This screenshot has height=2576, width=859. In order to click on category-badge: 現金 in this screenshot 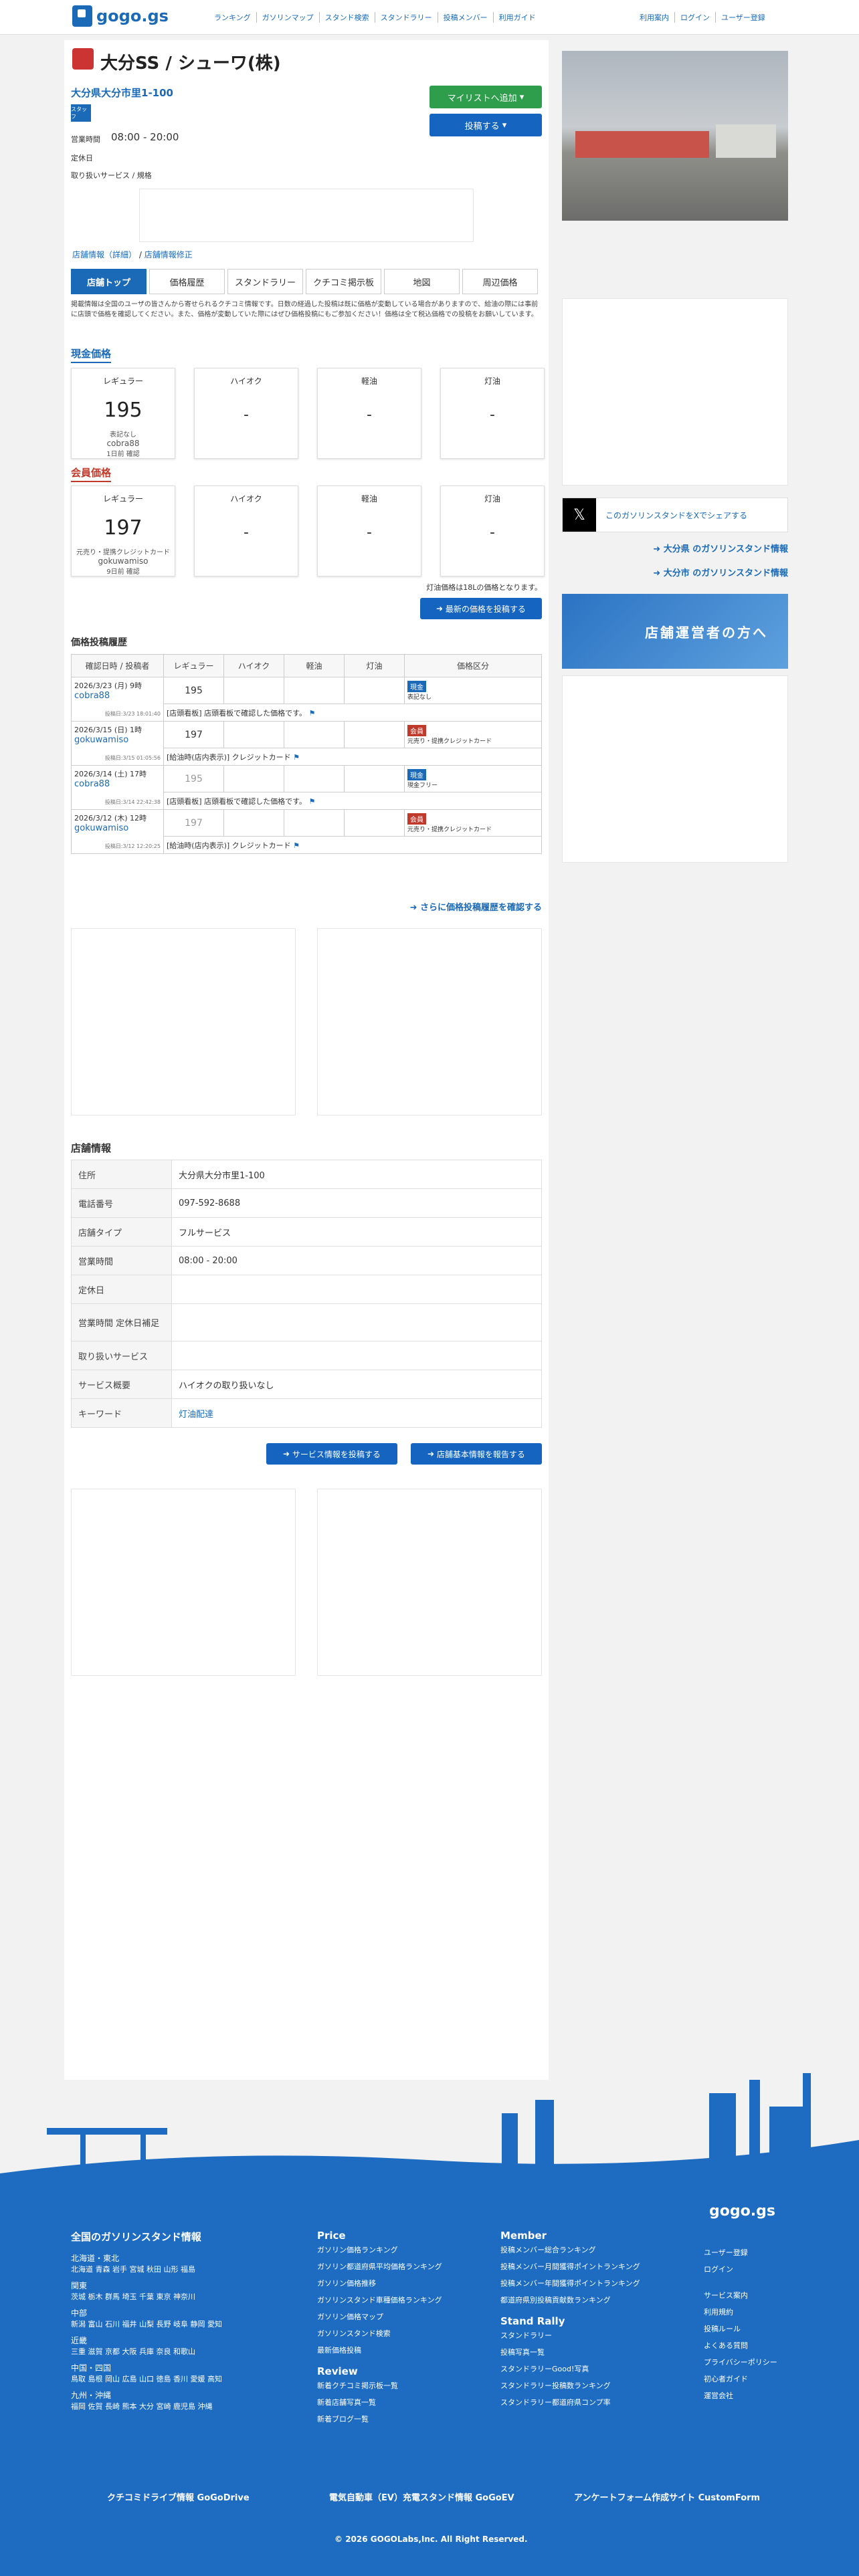, I will do `click(416, 686)`.